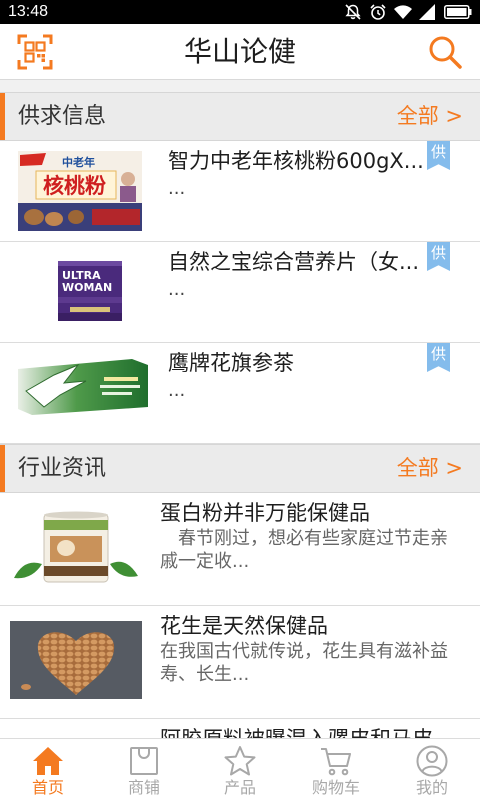  What do you see at coordinates (431, 787) in the screenshot?
I see `nav-label: 我的` at bounding box center [431, 787].